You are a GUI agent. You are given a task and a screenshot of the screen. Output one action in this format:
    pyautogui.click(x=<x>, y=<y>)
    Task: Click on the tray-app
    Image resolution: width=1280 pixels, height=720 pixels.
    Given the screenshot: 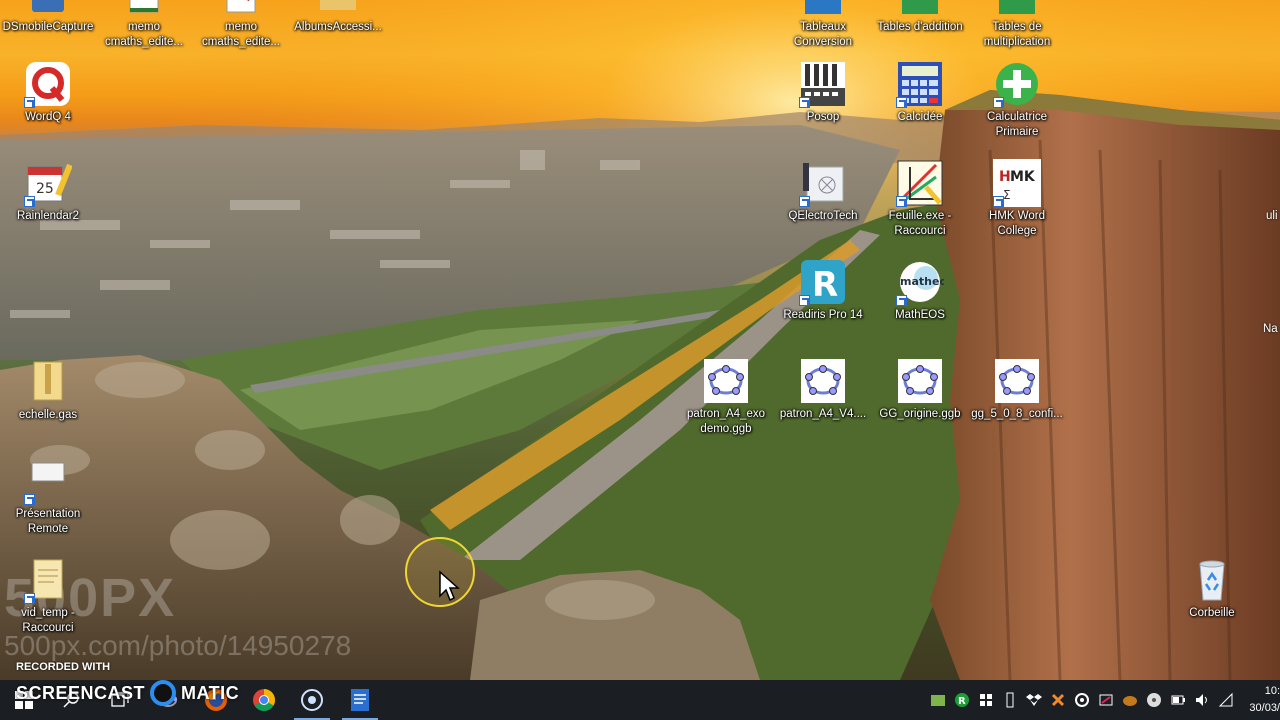 What is the action you would take?
    pyautogui.click(x=1130, y=700)
    